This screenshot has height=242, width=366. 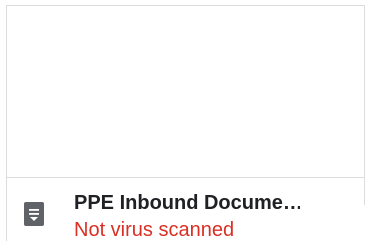 I want to click on document-icon, so click(x=34, y=214).